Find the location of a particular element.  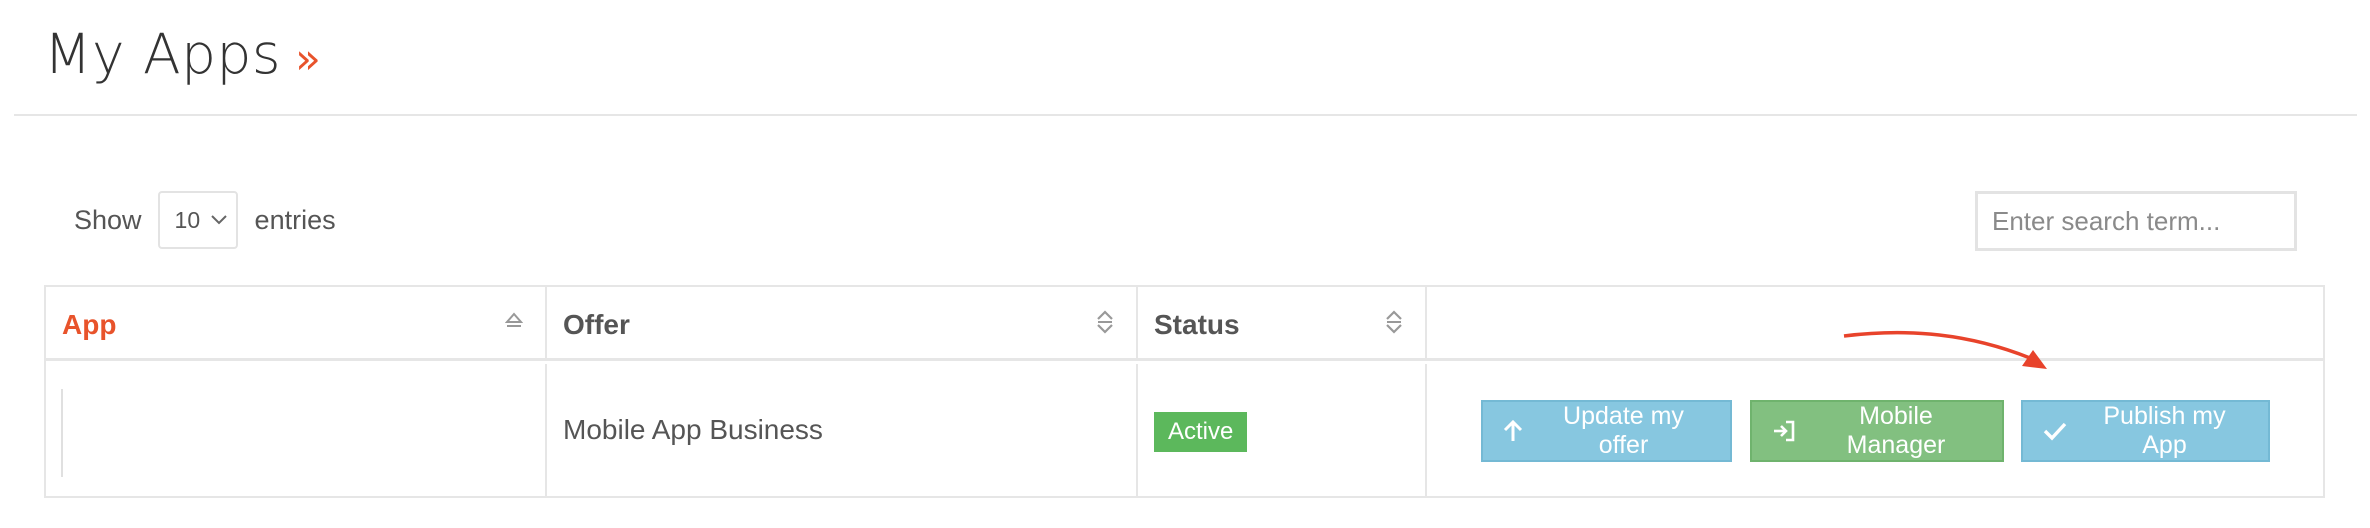

entries-length-control: Show 10 entries is located at coordinates (205, 220).